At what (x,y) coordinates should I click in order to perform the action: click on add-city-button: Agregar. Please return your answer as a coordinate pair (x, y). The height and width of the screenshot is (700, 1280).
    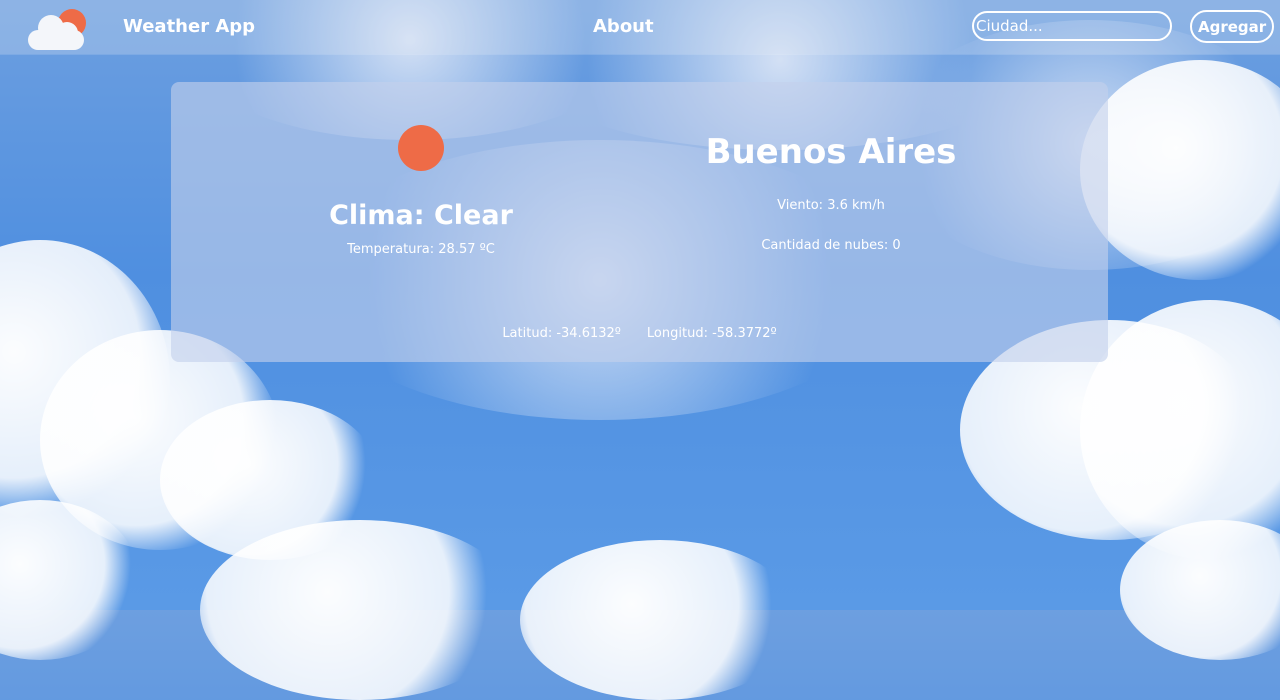
    Looking at the image, I should click on (1232, 26).